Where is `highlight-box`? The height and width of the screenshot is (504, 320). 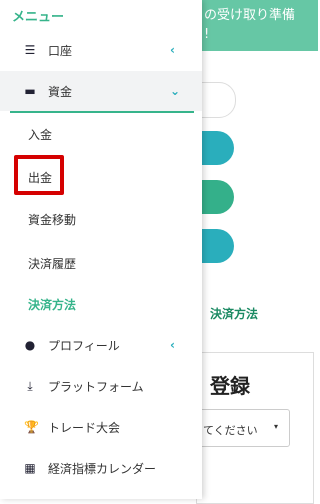
highlight-box is located at coordinates (39, 175).